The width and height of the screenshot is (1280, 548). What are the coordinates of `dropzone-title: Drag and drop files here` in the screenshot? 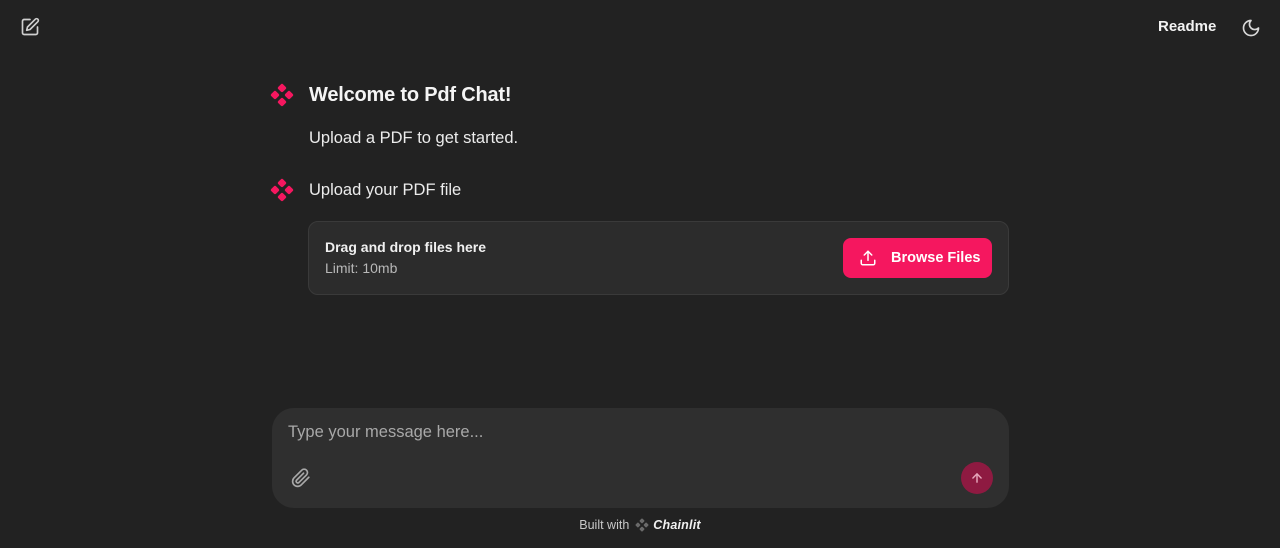 It's located at (406, 247).